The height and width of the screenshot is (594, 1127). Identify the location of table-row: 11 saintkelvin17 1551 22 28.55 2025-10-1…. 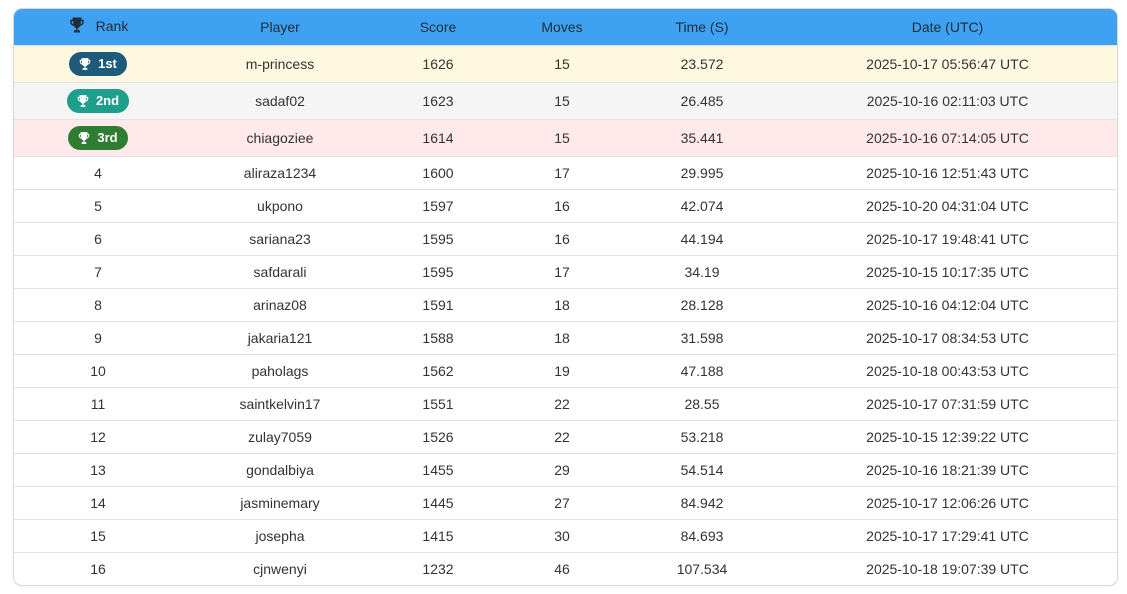
(565, 403).